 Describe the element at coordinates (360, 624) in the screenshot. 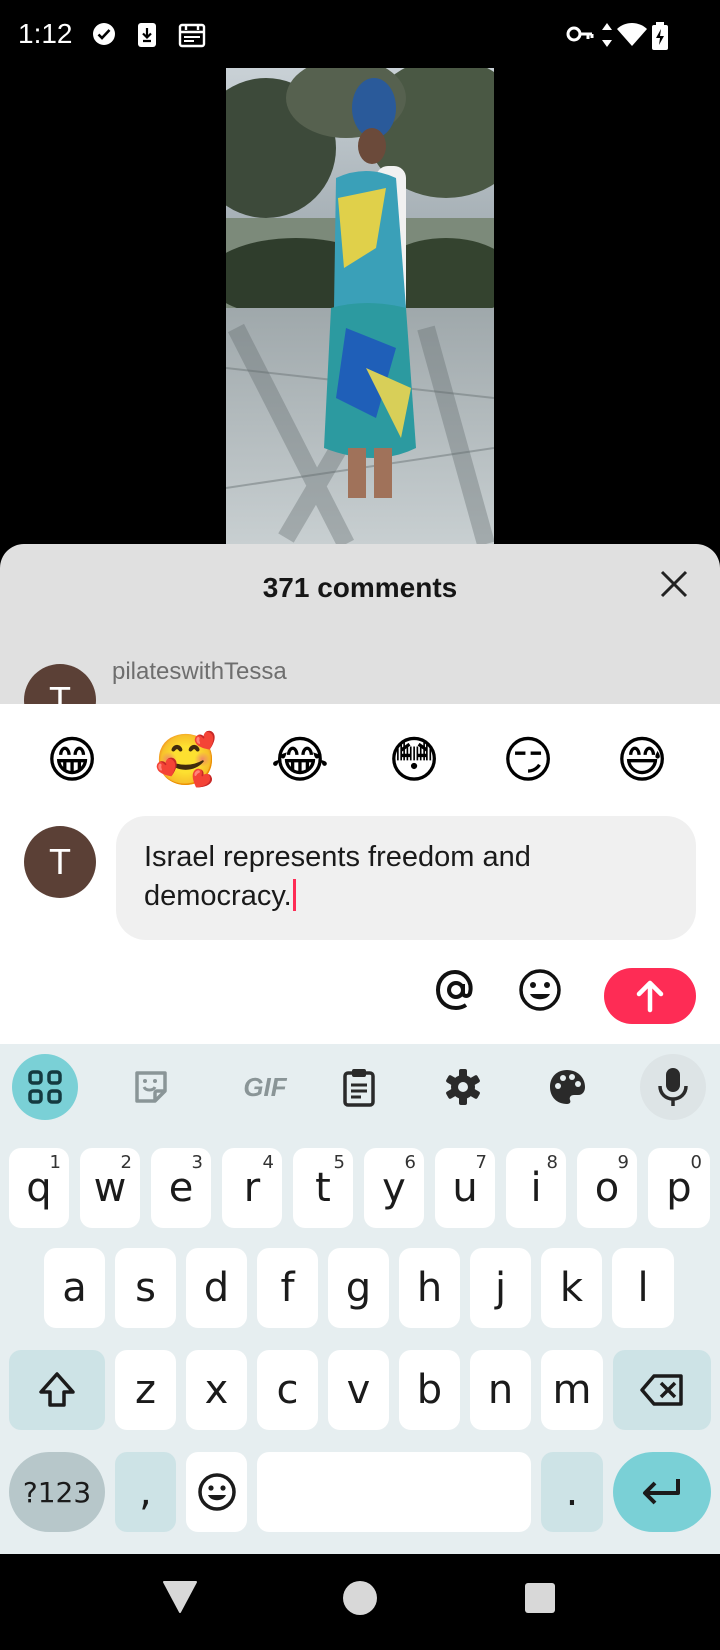

I see `comments-sheet-header: 371 comments T pilateswithTessa` at that location.